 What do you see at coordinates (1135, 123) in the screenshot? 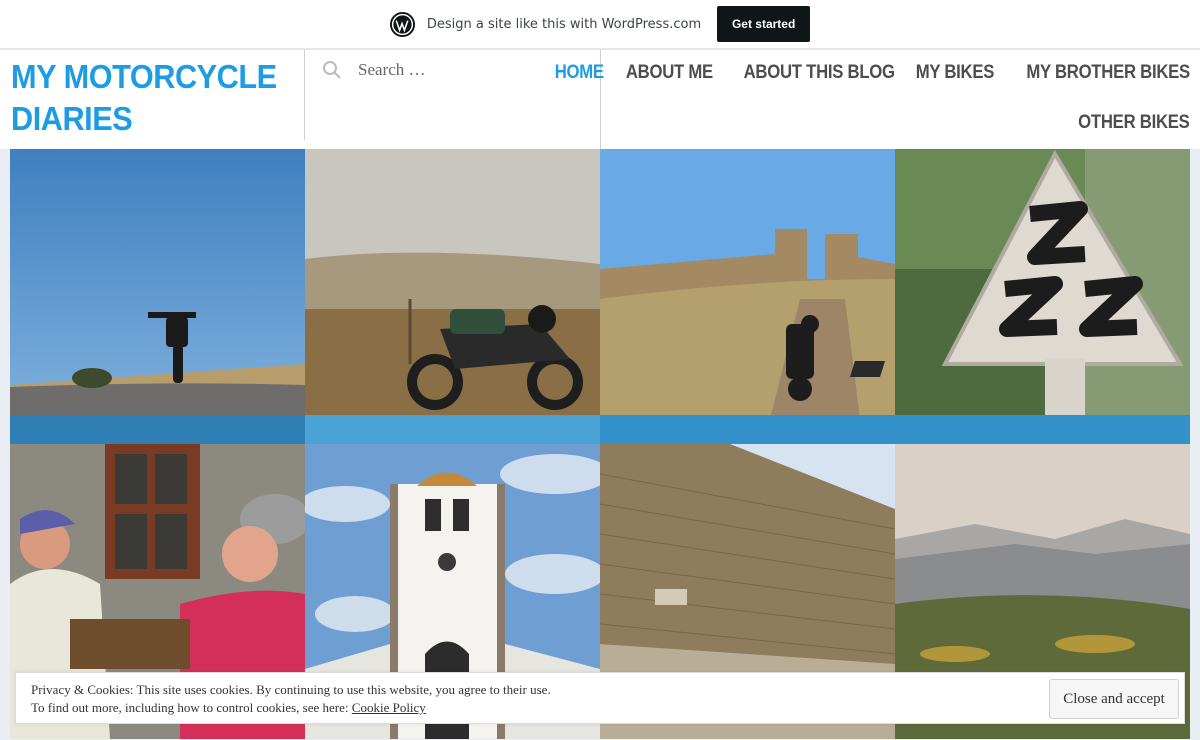
I see `nav-item-other-bikes: OTHER BIKES` at bounding box center [1135, 123].